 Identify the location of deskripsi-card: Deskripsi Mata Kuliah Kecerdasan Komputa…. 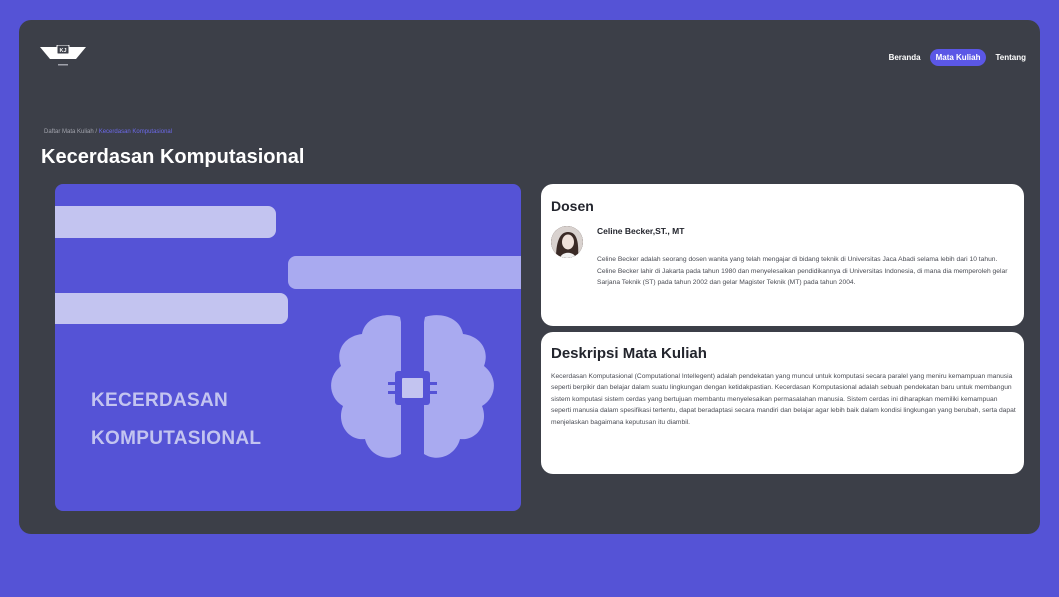
(782, 403).